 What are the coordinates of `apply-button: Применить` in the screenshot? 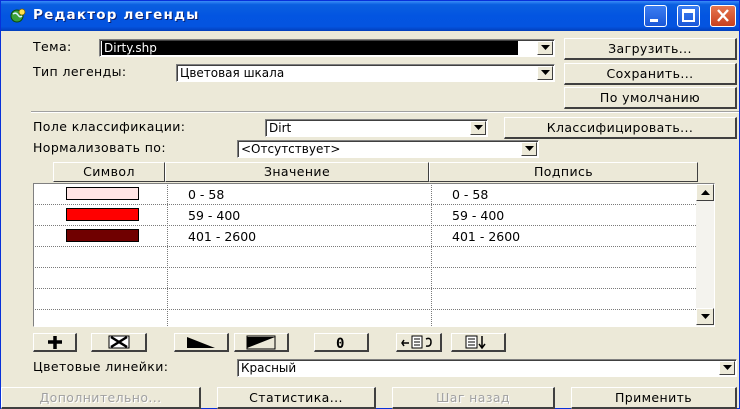 It's located at (654, 398).